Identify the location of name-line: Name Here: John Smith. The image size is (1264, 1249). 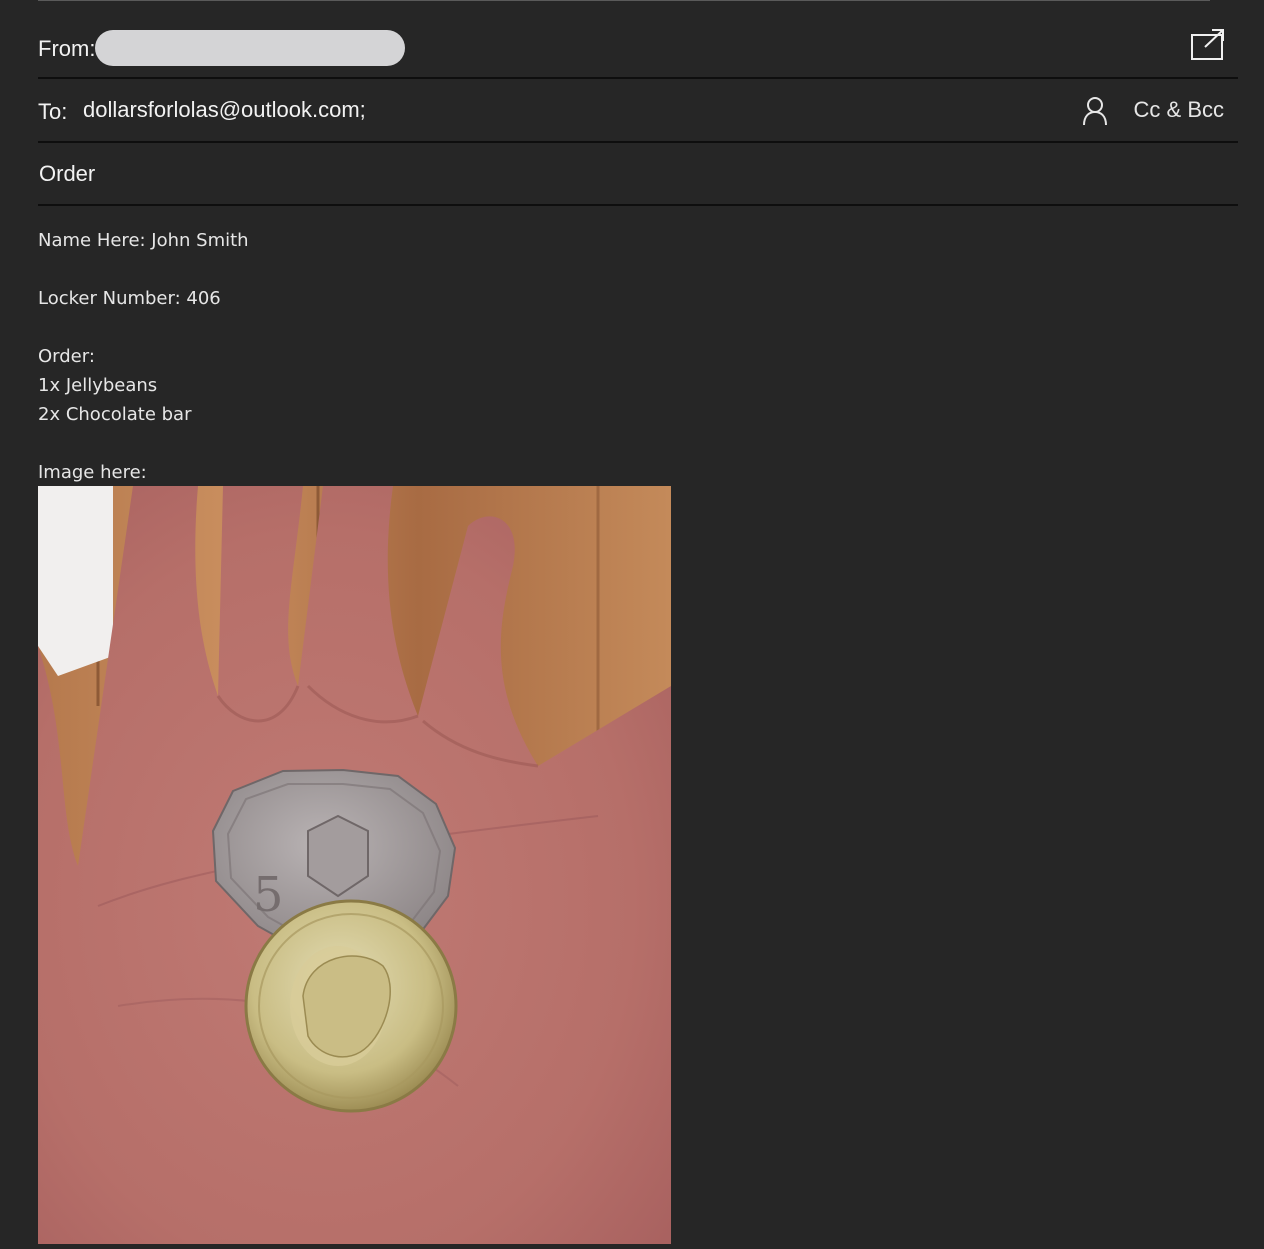
(143, 240).